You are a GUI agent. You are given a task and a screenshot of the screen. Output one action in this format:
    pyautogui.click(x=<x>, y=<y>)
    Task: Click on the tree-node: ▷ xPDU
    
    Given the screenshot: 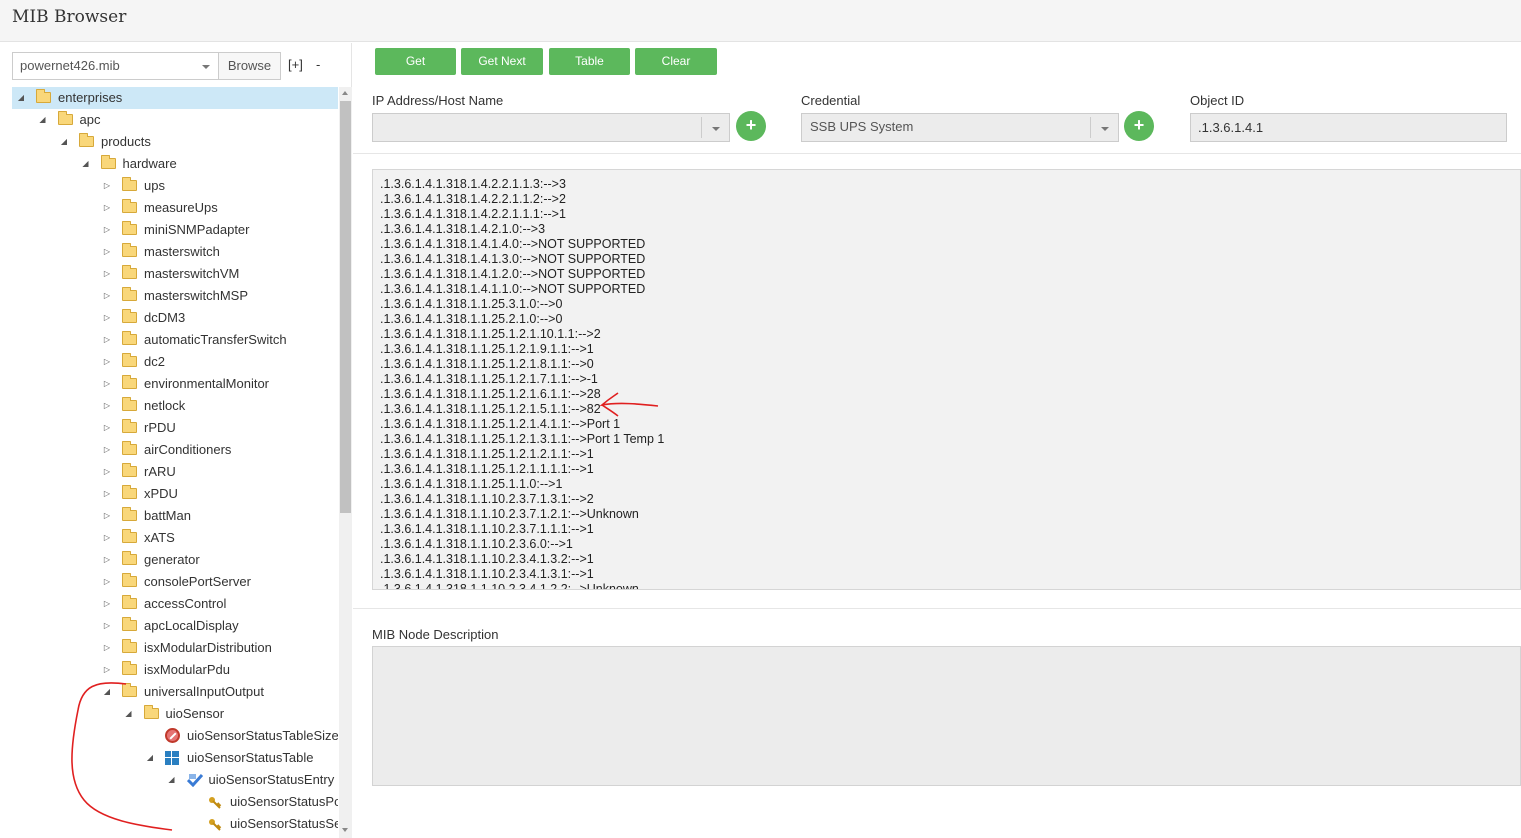 What is the action you would take?
    pyautogui.click(x=175, y=494)
    